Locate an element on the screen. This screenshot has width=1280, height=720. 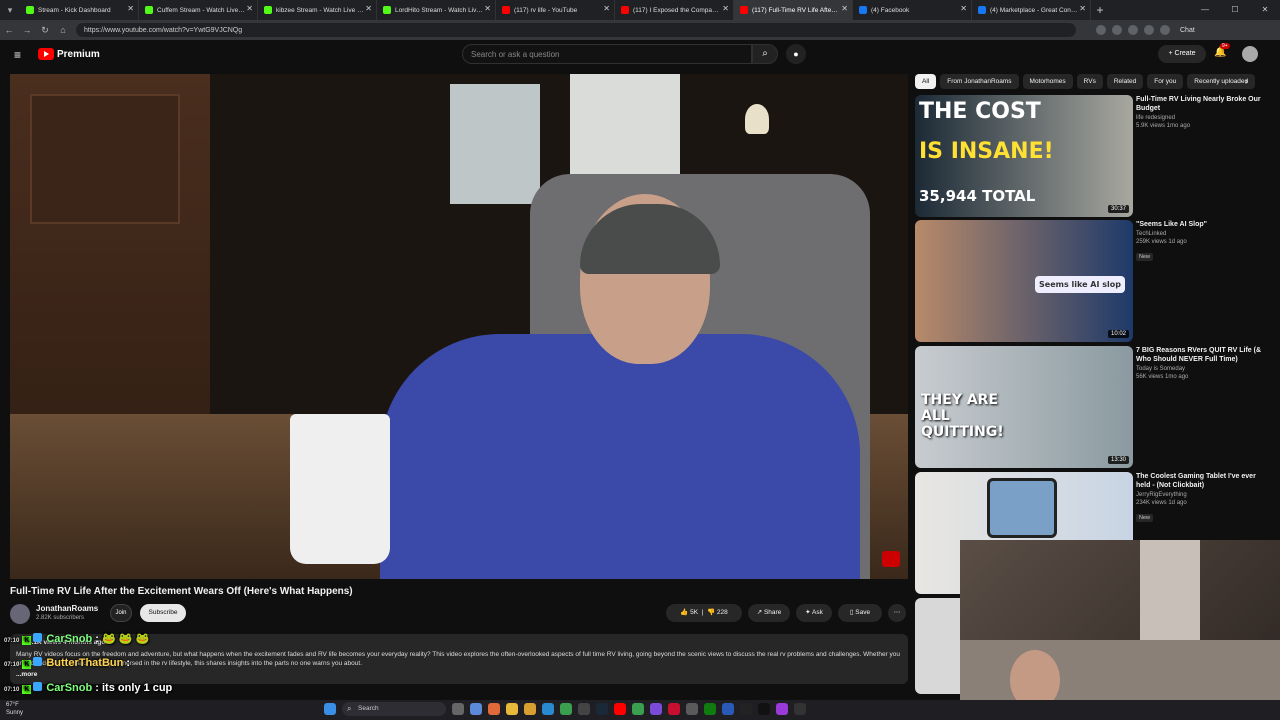
share-button: ↗ Share is located at coordinates (769, 613).